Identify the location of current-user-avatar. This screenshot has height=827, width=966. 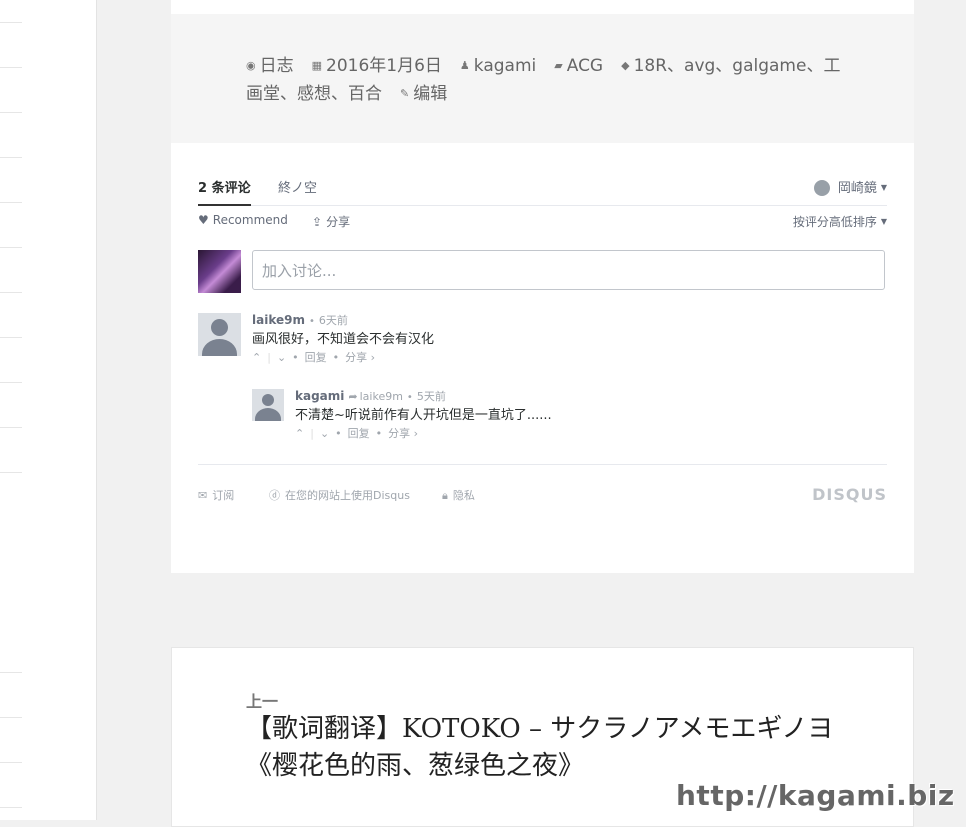
(219, 271).